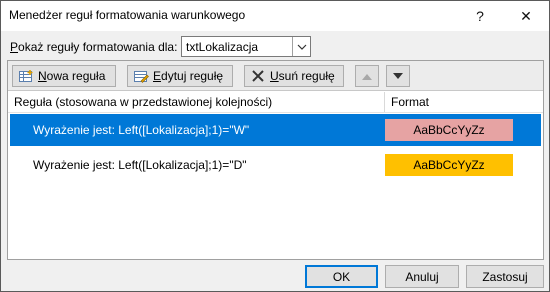 The image size is (550, 292). I want to click on show-rules-value: txtLokalizacja, so click(222, 47).